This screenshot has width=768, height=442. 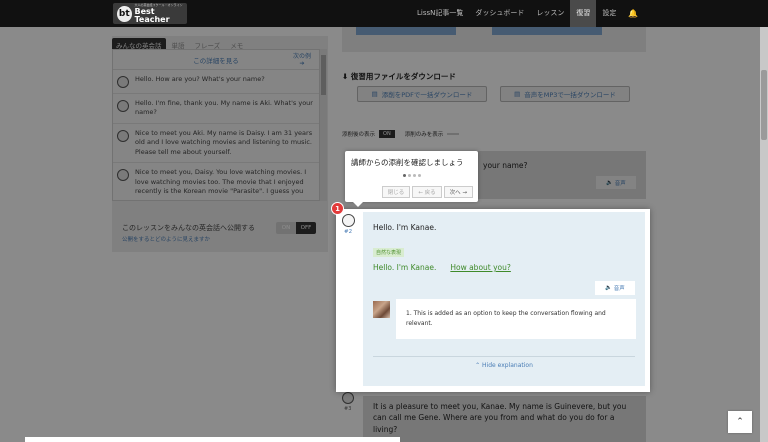 What do you see at coordinates (406, 31) in the screenshot?
I see `top-button-left` at bounding box center [406, 31].